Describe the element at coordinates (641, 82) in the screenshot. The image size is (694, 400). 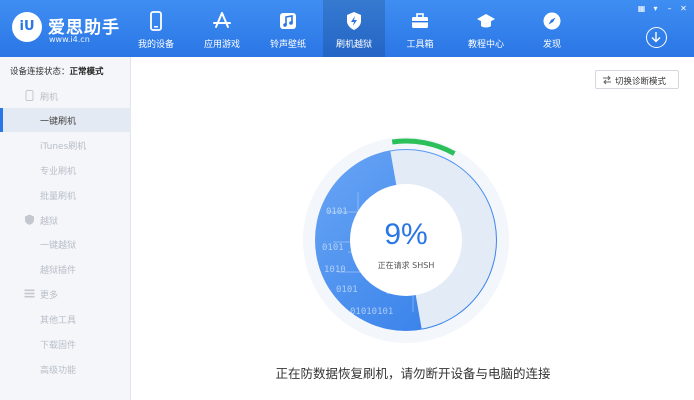
I see `diag-button-label: 切换诊断模式` at that location.